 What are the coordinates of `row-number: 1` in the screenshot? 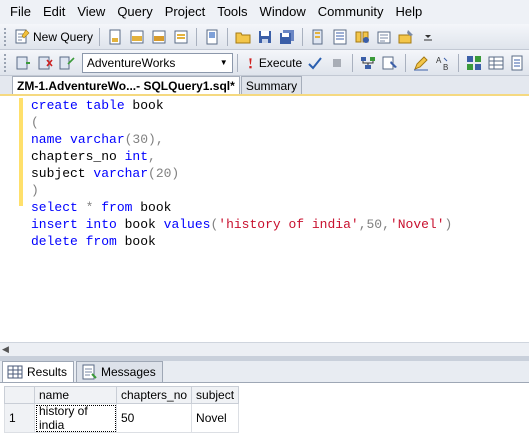 It's located at (19, 418).